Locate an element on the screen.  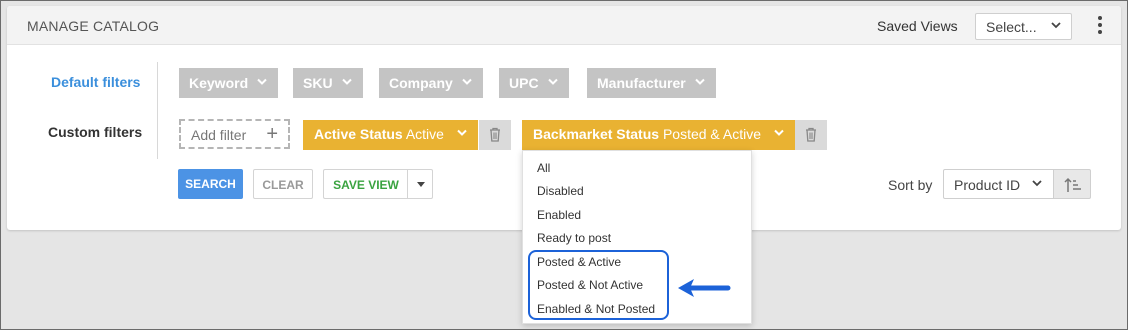
caret-down-icon is located at coordinates (421, 184).